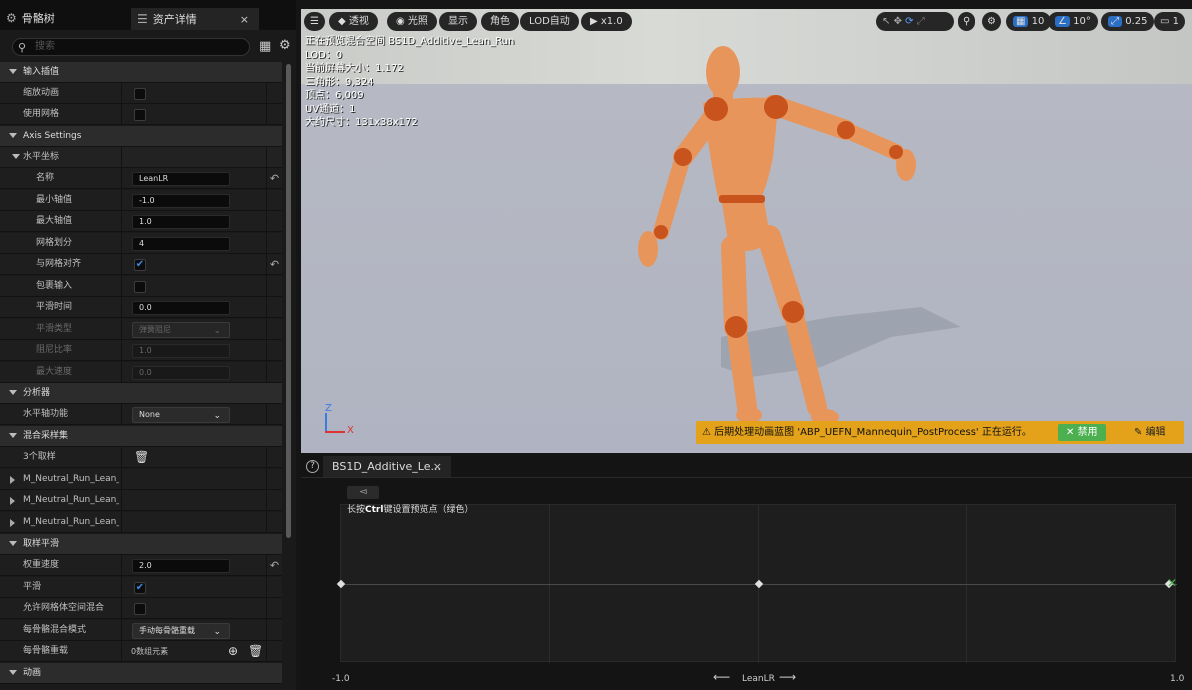  What do you see at coordinates (11, 18) in the screenshot?
I see `skeleton-tree-icon: ⚙` at bounding box center [11, 18].